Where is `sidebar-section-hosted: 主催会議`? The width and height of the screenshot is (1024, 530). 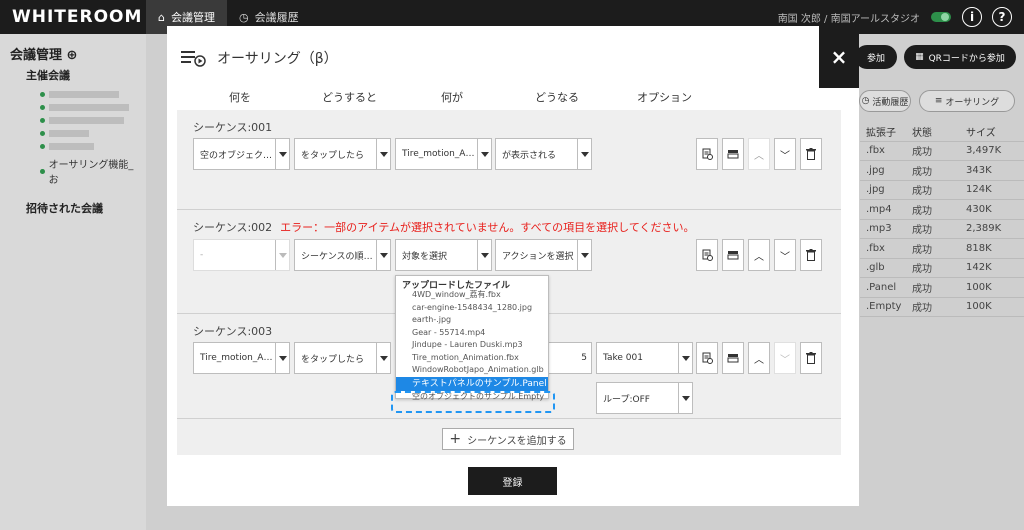
sidebar-section-hosted: 主催会議 is located at coordinates (48, 75).